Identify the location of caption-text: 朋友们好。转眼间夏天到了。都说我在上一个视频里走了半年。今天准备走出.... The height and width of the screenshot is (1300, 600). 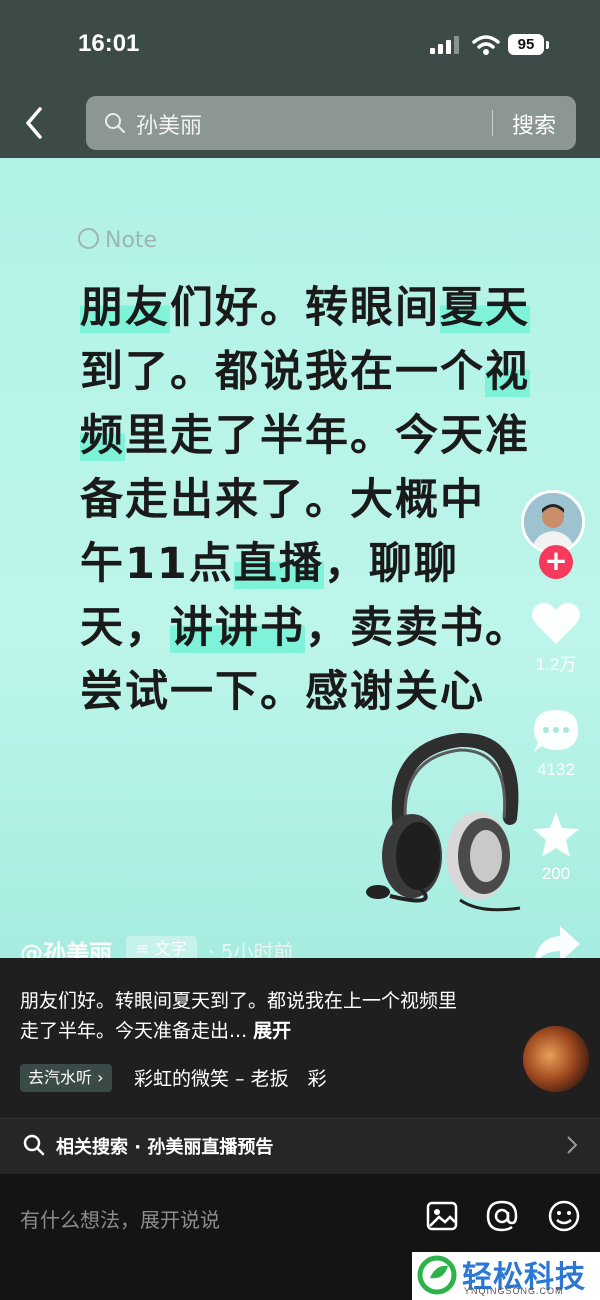
(239, 1016).